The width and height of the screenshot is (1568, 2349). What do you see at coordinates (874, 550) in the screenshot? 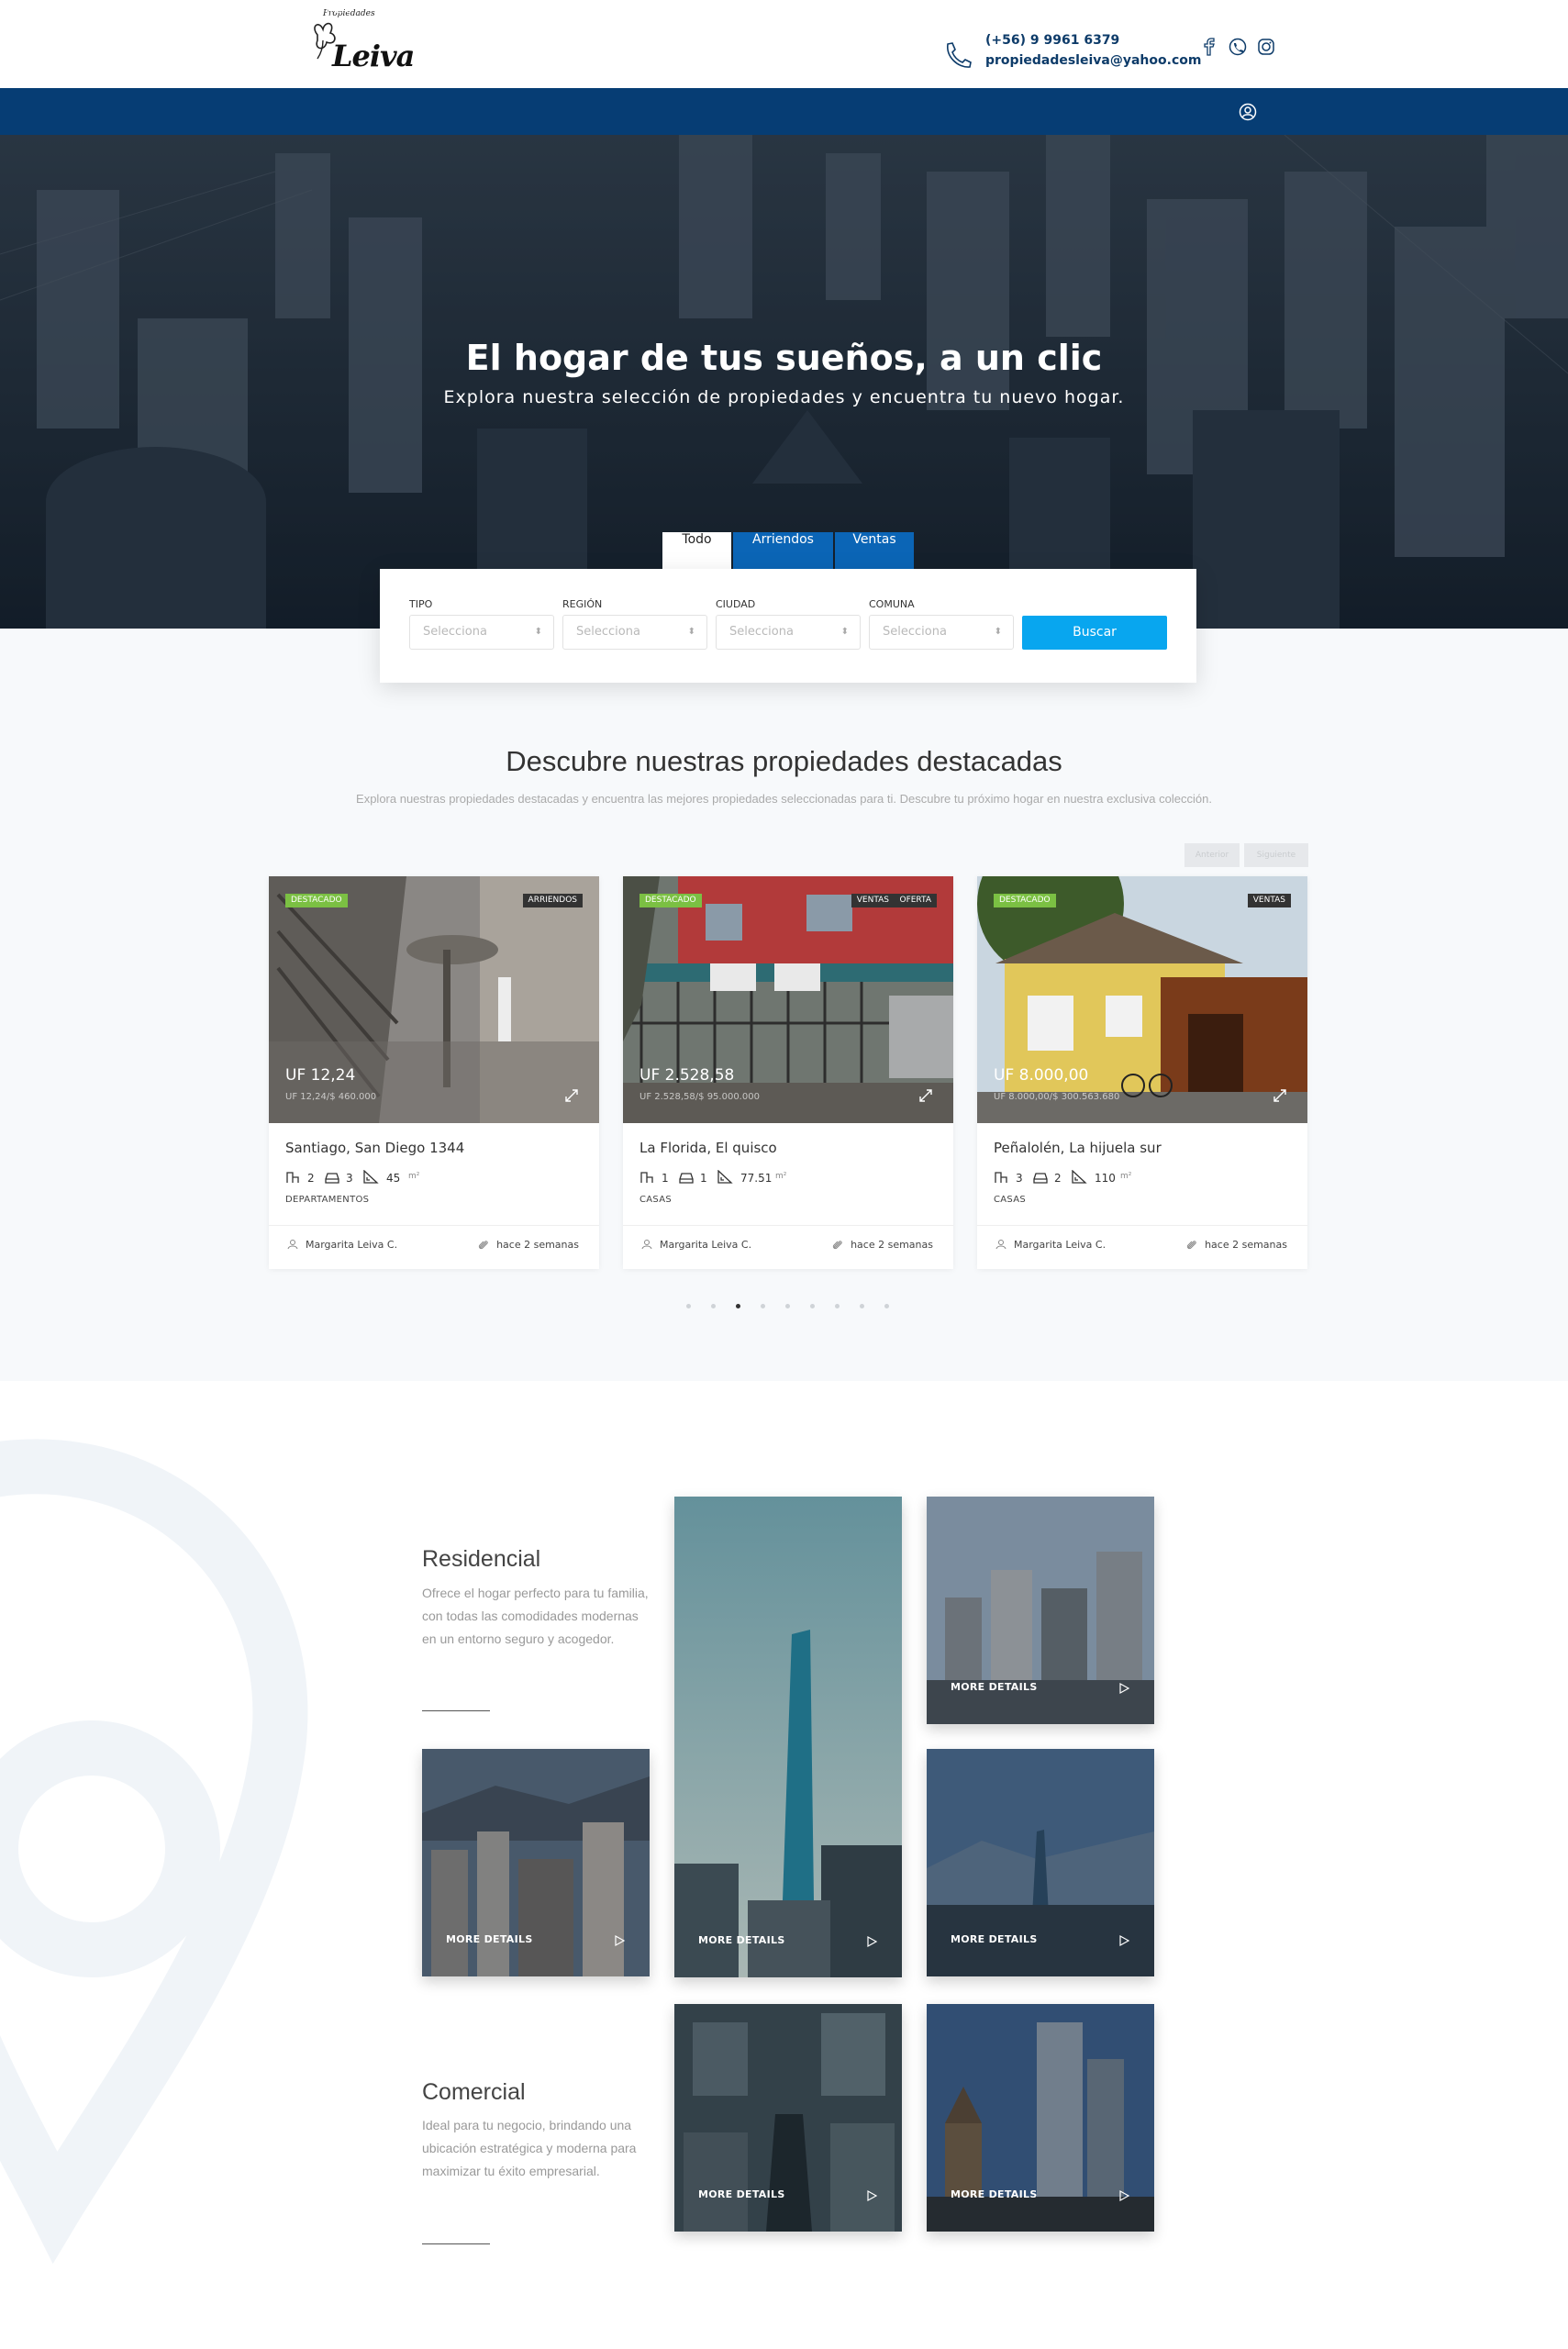
I see `tab-ventas: Ventas` at bounding box center [874, 550].